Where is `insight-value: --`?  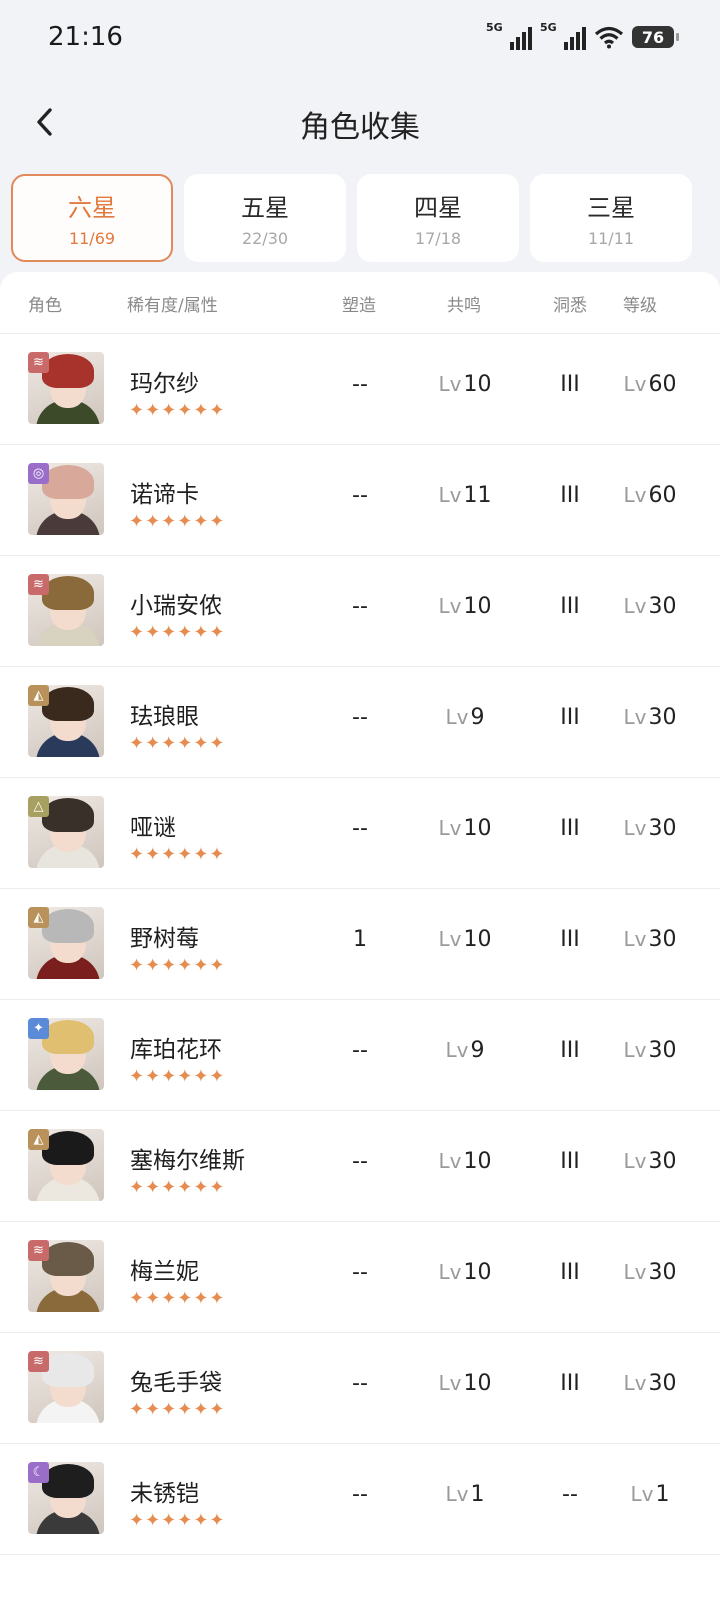 insight-value: -- is located at coordinates (570, 1494).